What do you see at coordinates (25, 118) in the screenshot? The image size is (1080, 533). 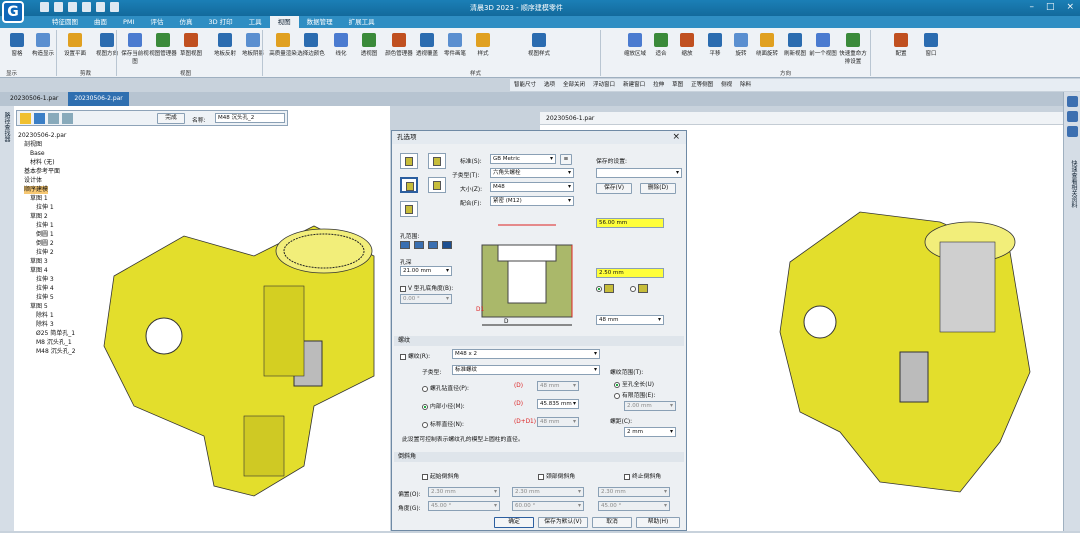 I see `step-icon` at bounding box center [25, 118].